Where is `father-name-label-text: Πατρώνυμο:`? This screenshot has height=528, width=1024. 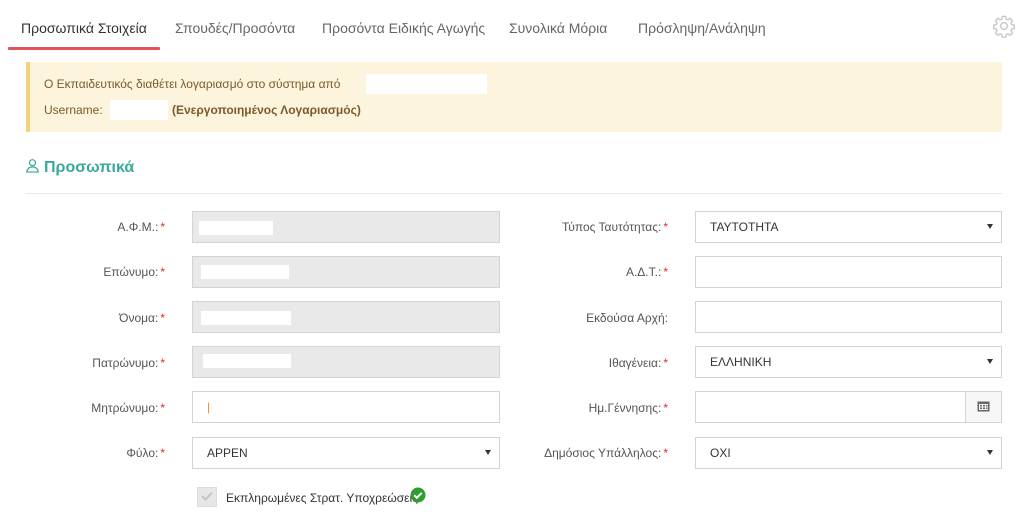
father-name-label-text: Πατρώνυμο: is located at coordinates (125, 363).